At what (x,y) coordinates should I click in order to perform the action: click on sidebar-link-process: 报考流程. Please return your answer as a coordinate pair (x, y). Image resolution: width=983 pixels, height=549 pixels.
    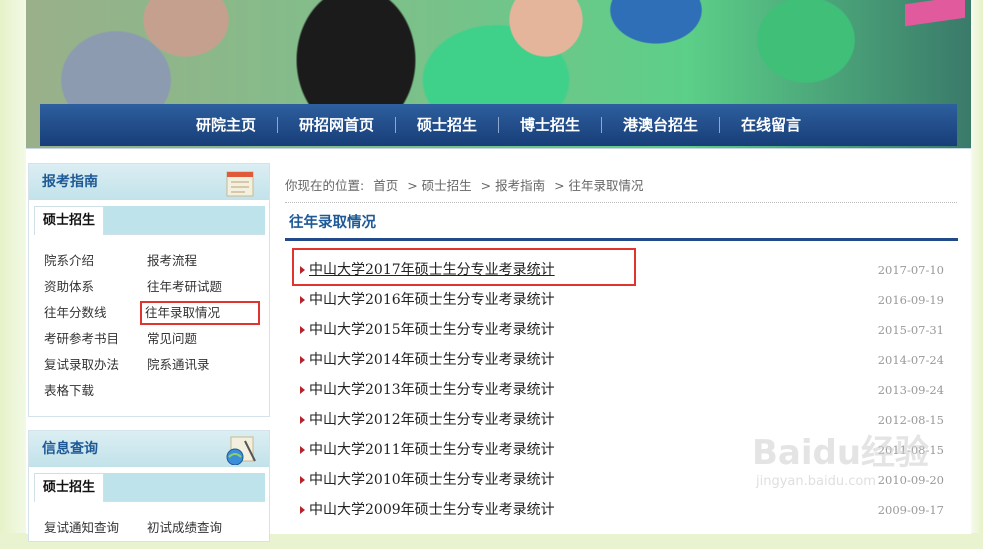
    Looking at the image, I should click on (202, 261).